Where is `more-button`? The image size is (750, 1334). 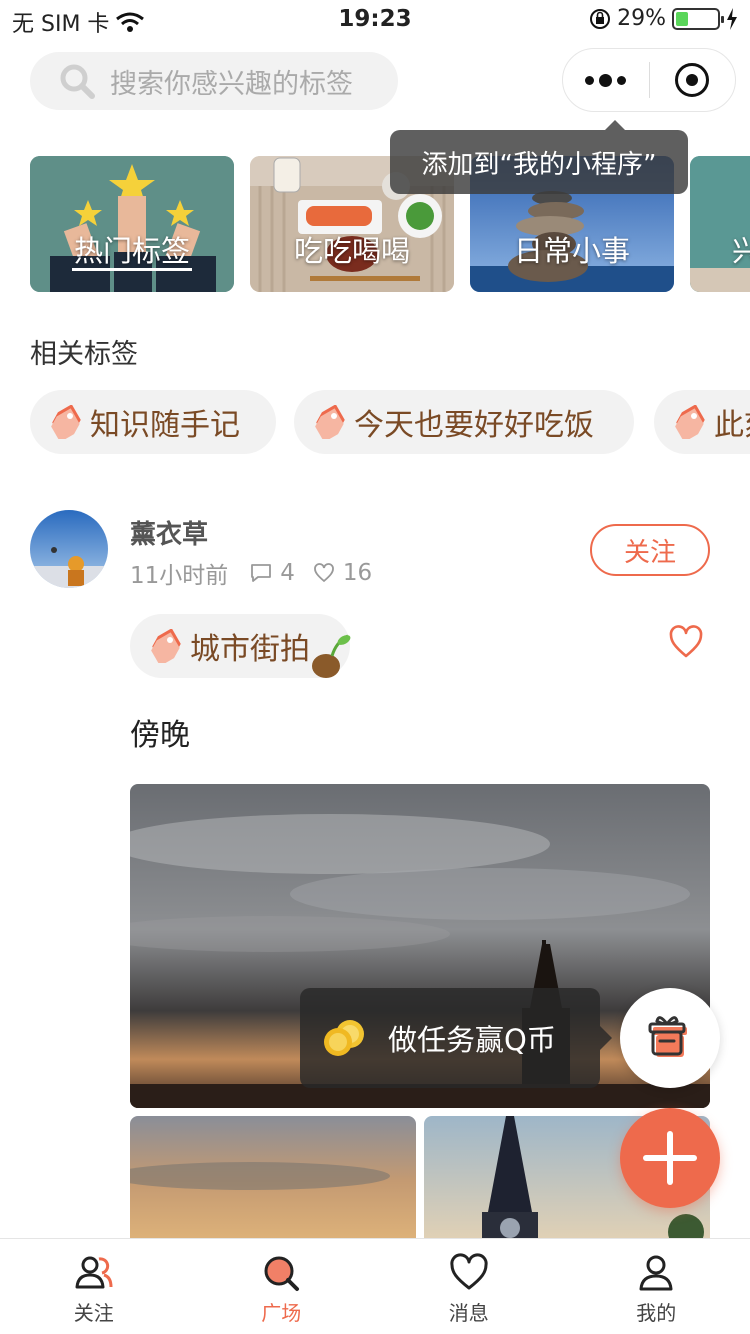 more-button is located at coordinates (606, 80).